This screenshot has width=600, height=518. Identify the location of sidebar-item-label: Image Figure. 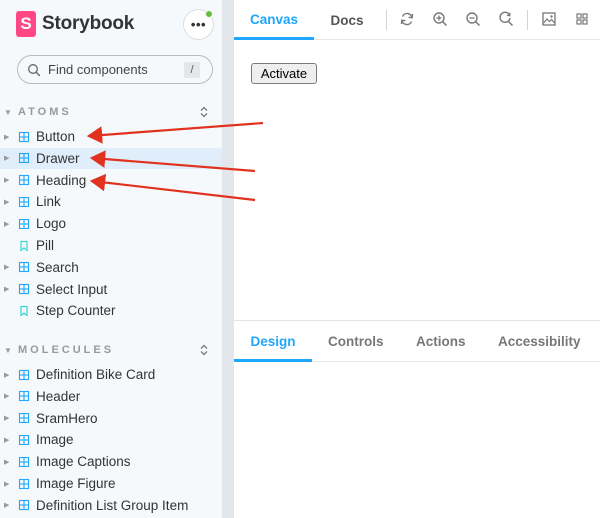
(76, 483).